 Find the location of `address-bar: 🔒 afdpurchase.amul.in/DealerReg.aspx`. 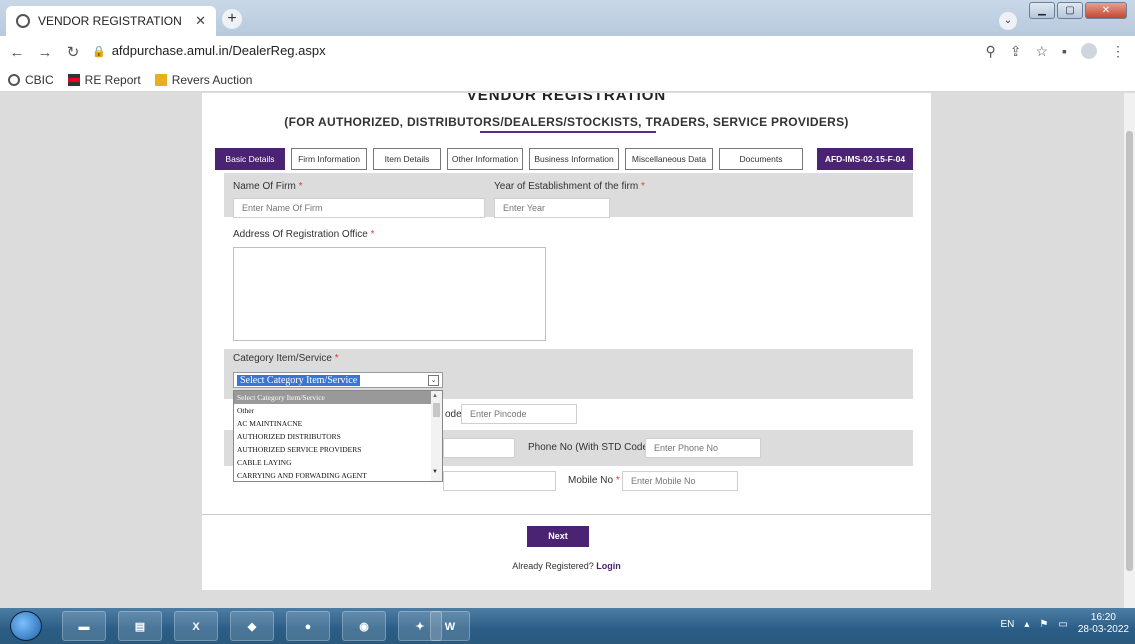

address-bar: 🔒 afdpurchase.amul.in/DealerReg.aspx is located at coordinates (209, 50).